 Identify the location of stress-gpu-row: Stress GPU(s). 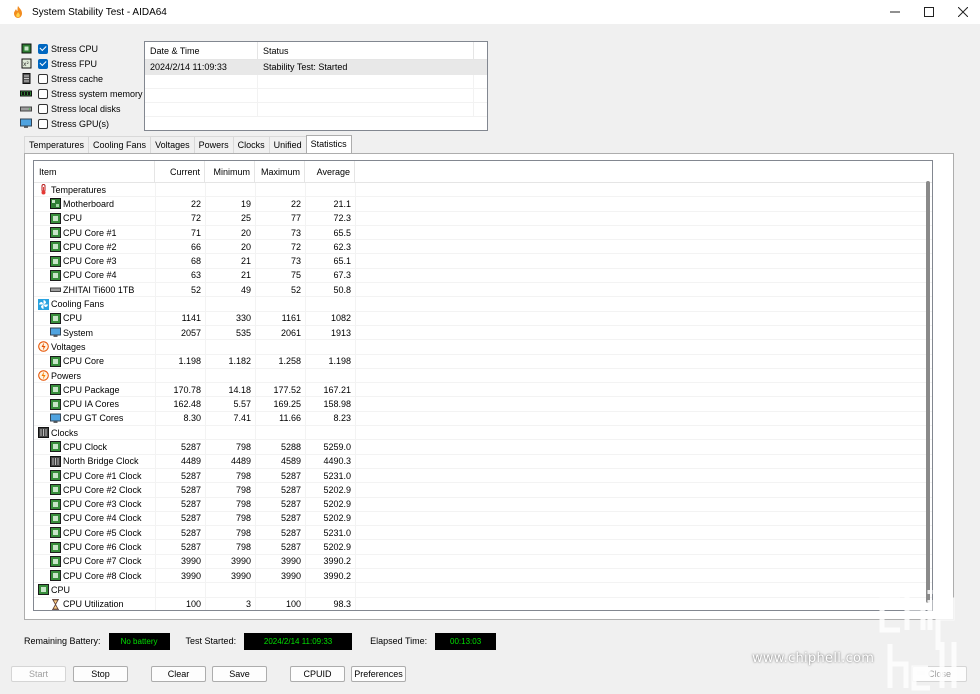
(82, 123).